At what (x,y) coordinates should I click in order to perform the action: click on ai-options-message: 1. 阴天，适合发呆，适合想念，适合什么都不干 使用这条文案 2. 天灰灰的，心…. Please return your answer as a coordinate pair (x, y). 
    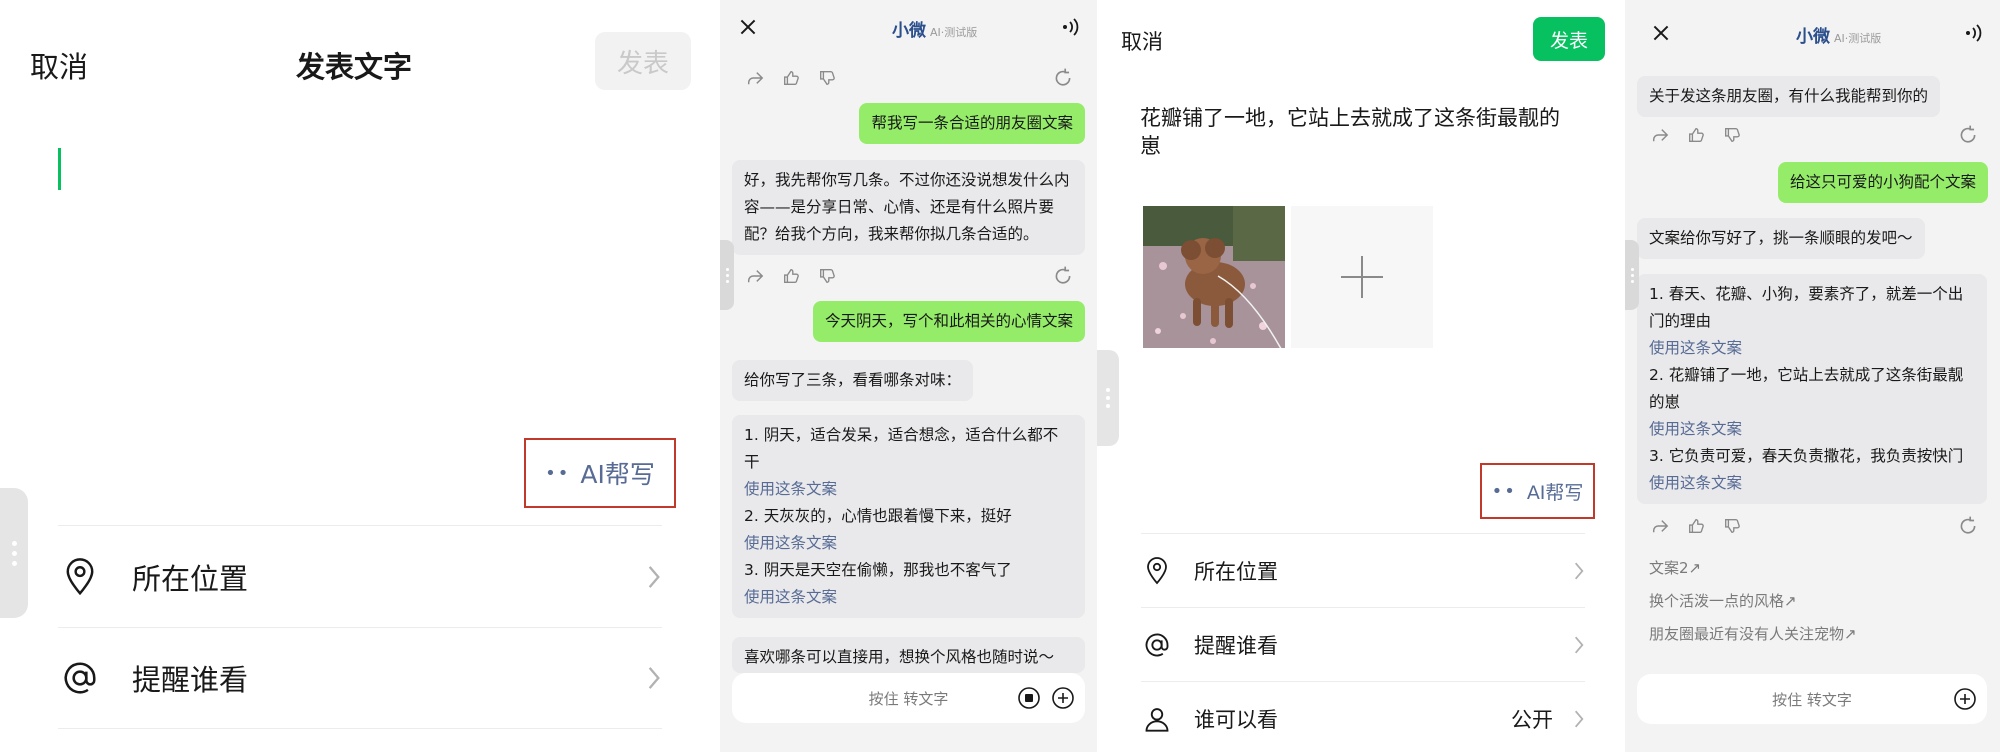
    Looking at the image, I should click on (908, 516).